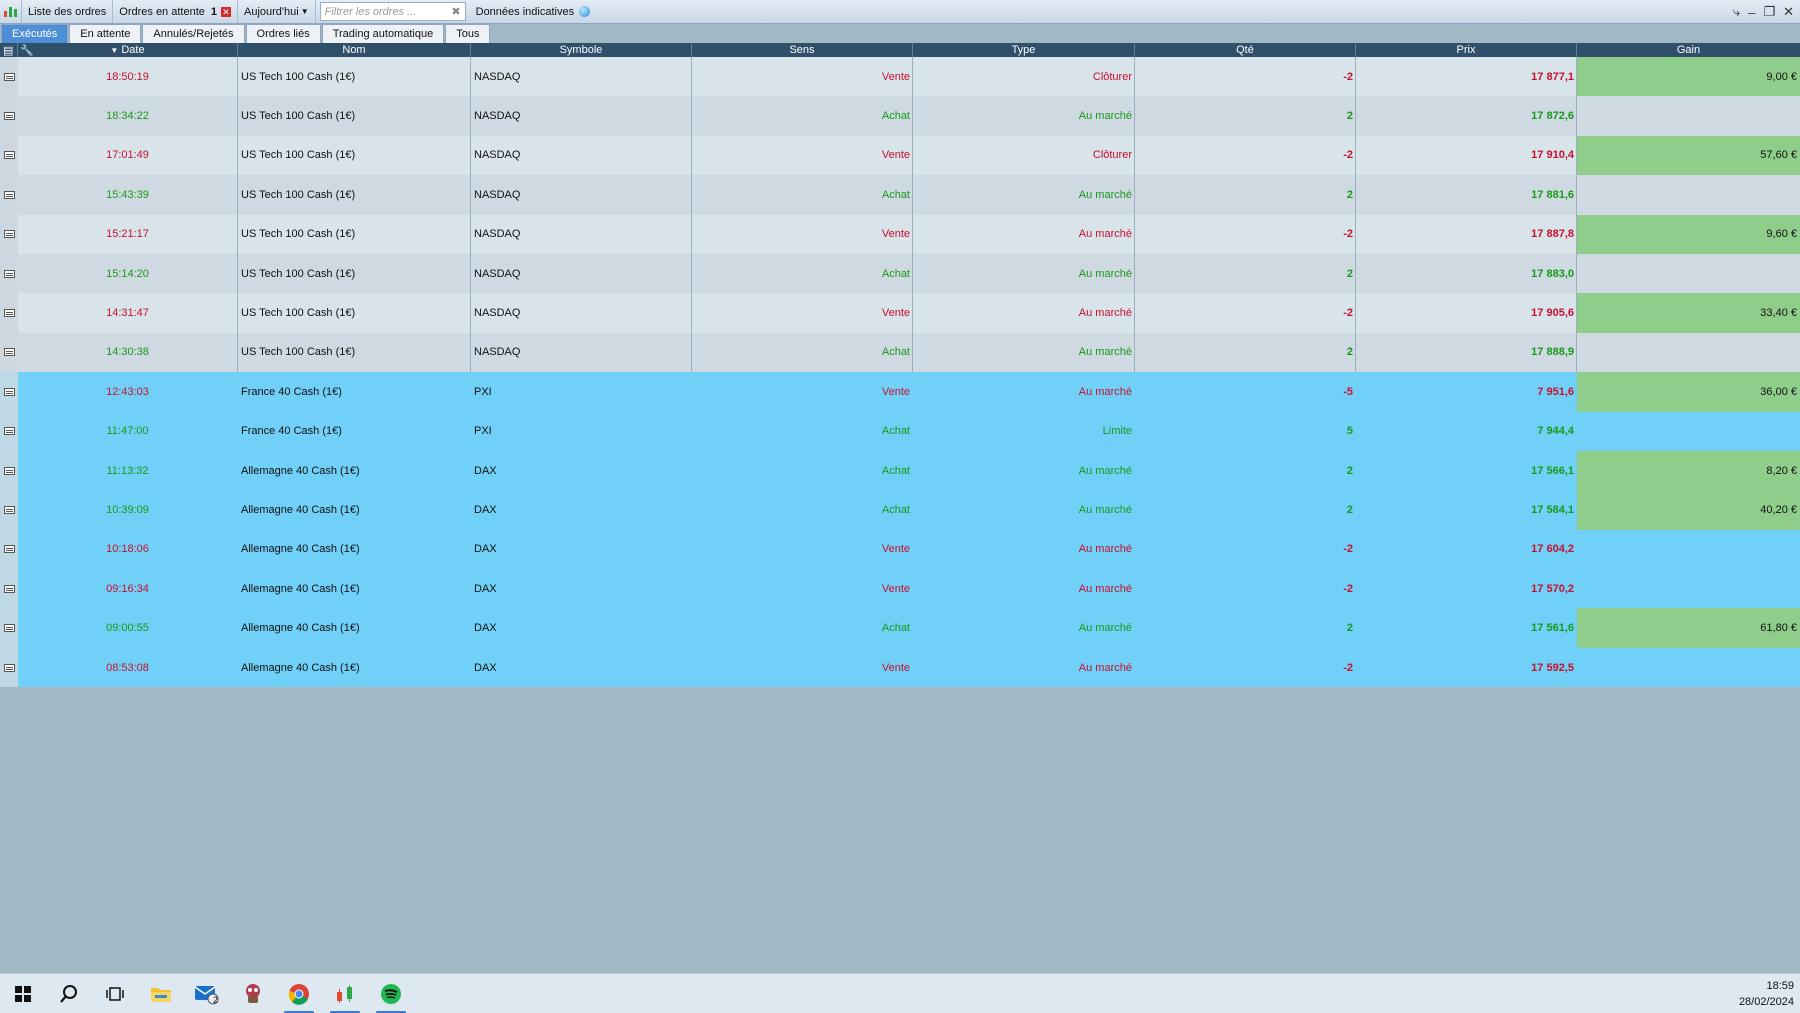 Image resolution: width=1800 pixels, height=1013 pixels. What do you see at coordinates (299, 993) in the screenshot?
I see `chrome-icon` at bounding box center [299, 993].